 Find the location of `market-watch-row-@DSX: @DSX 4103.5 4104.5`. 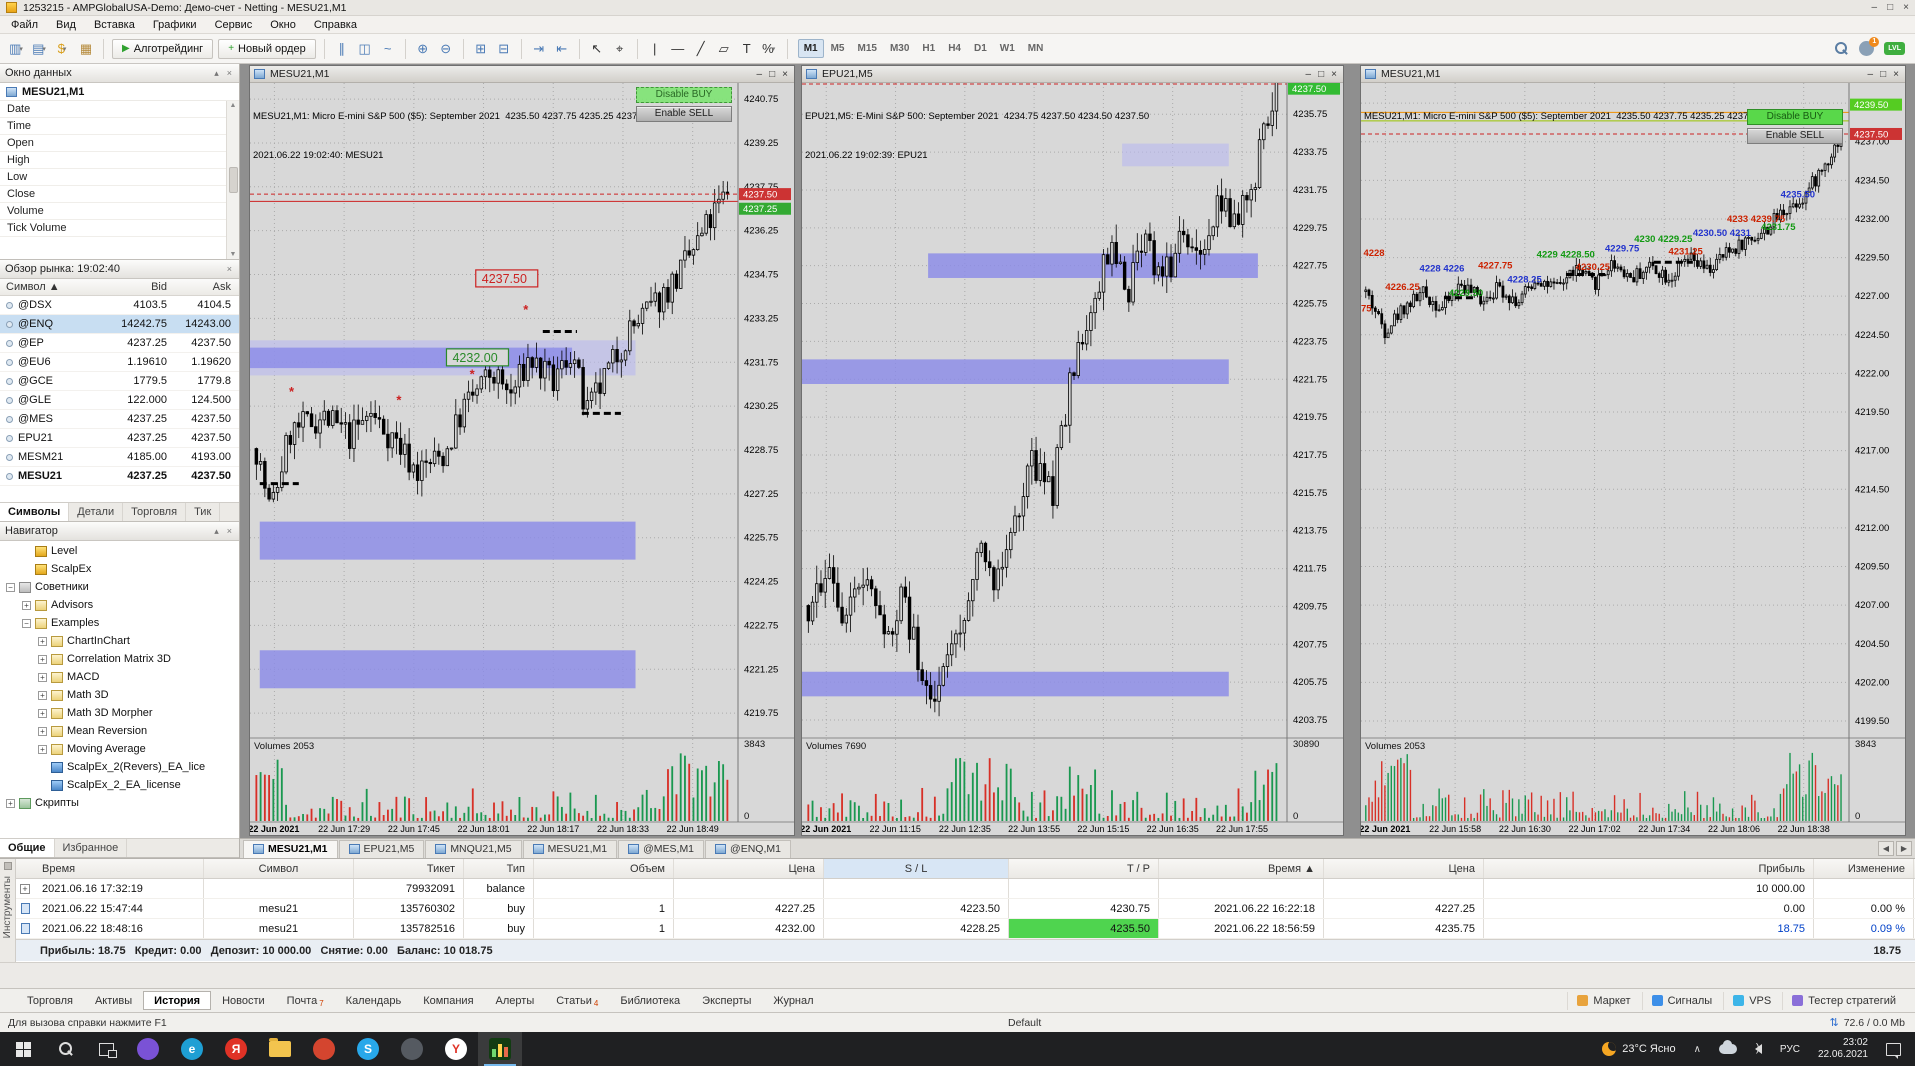

market-watch-row-@DSX: @DSX 4103.5 4104.5 is located at coordinates (119, 305).